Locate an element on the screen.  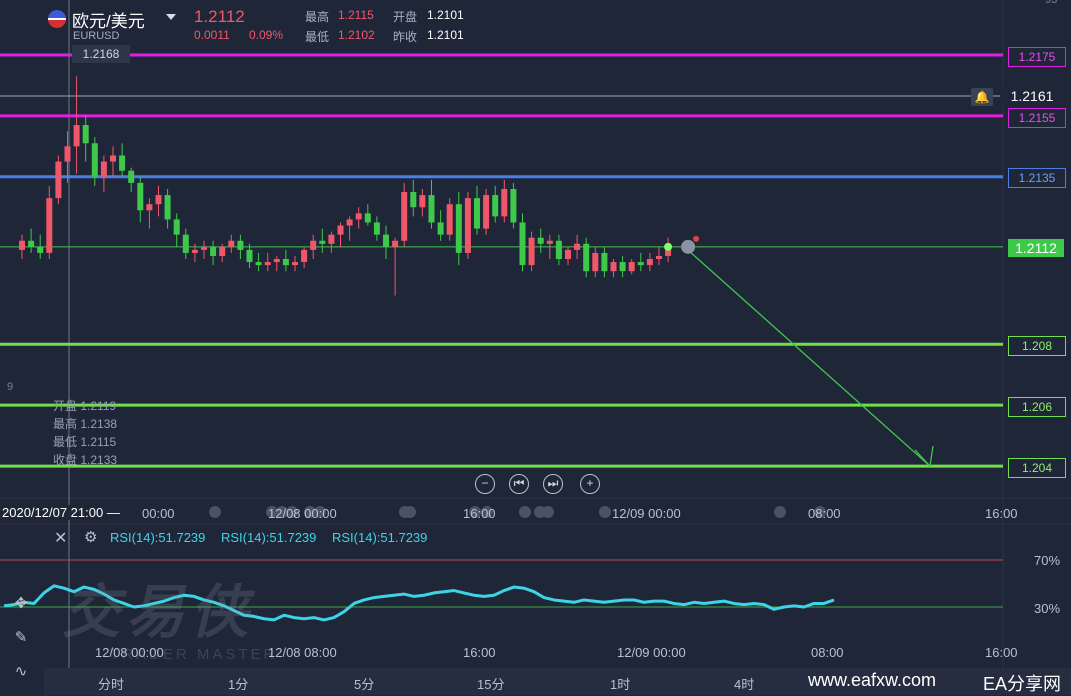
zoom-in-icon: + is located at coordinates (590, 484).